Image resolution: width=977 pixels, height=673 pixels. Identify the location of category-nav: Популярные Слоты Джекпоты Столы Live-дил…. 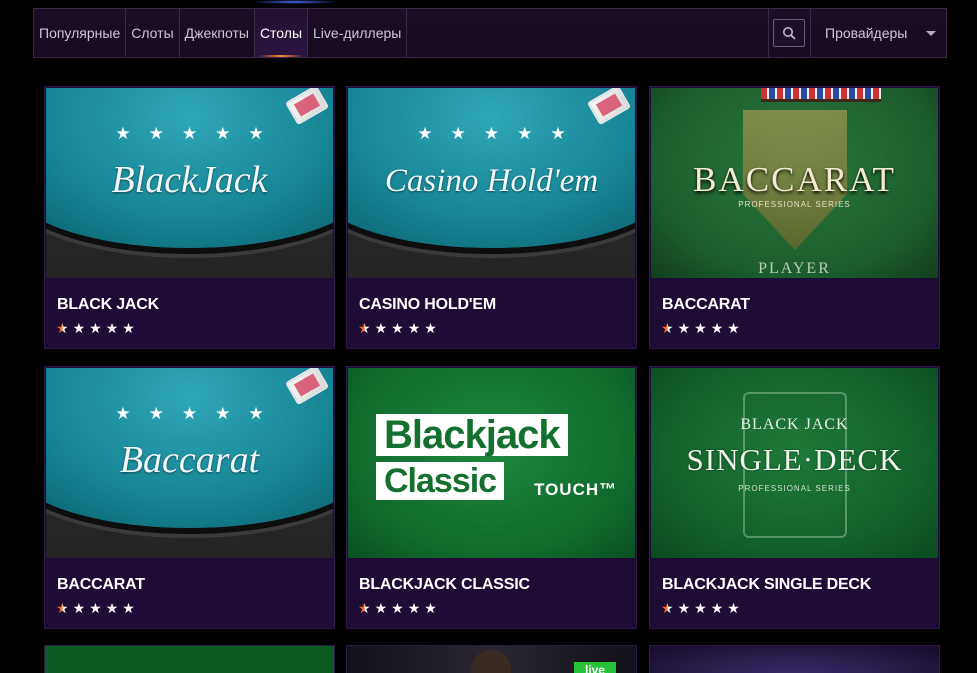
(490, 33).